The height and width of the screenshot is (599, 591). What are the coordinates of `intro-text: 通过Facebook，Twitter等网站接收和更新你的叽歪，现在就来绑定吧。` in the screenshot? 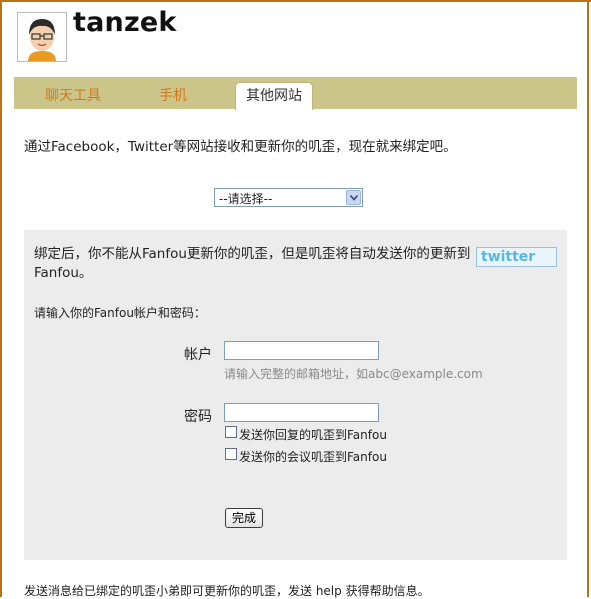 It's located at (240, 147).